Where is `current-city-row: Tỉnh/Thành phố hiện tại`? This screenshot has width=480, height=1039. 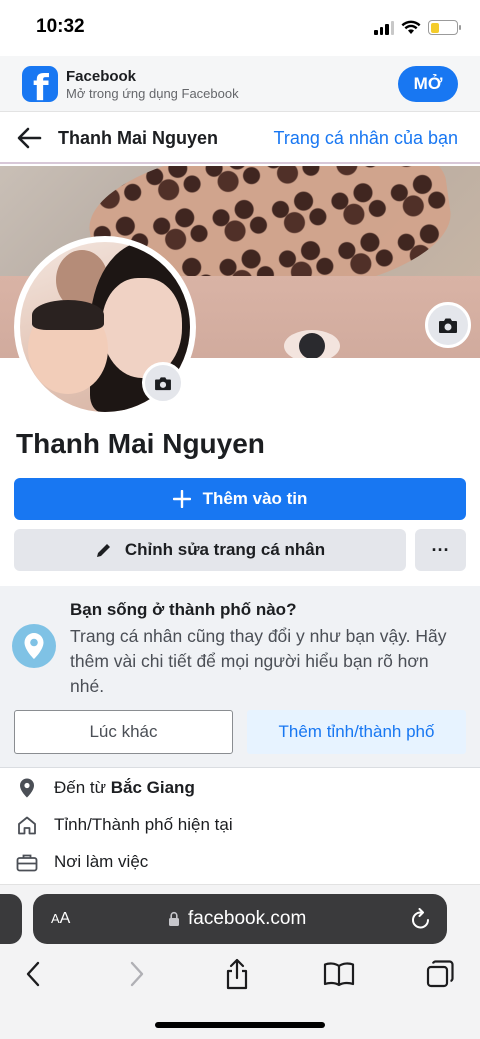
current-city-row: Tỉnh/Thành phố hiện tại is located at coordinates (124, 825).